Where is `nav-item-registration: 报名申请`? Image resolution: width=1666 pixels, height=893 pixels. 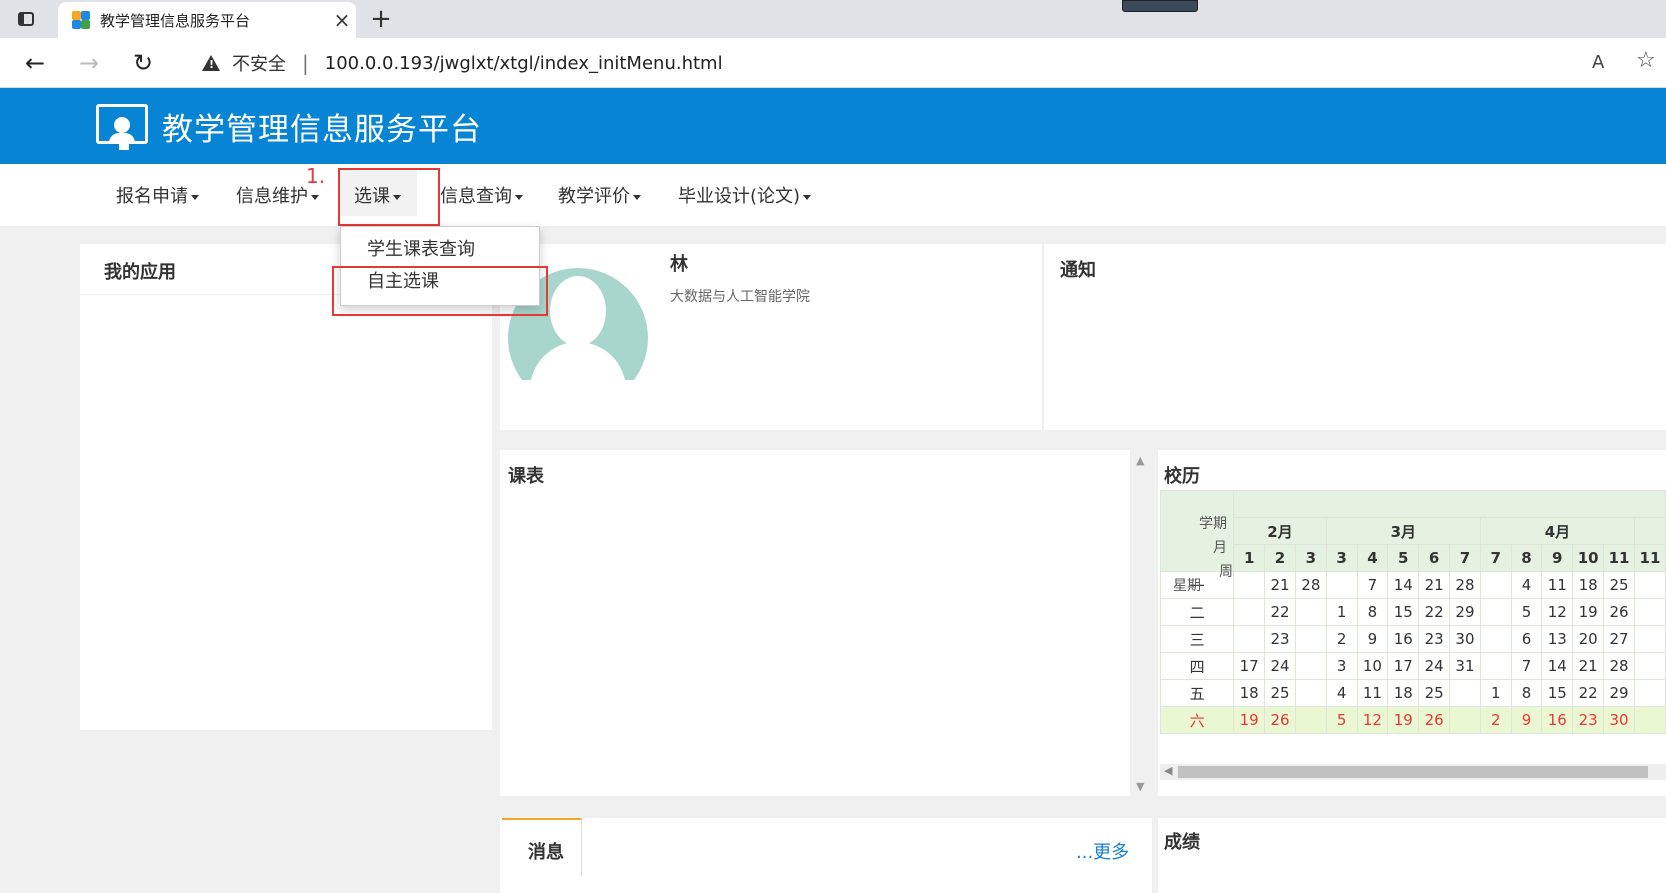 nav-item-registration: 报名申请 is located at coordinates (157, 195).